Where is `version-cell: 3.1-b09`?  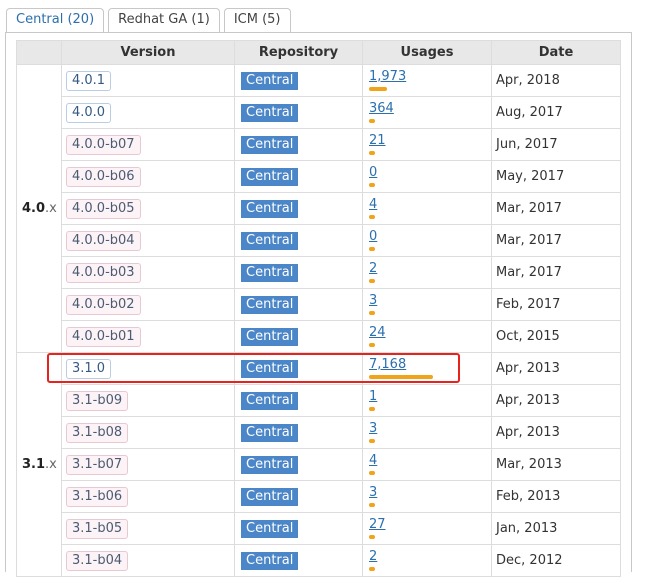
version-cell: 3.1-b09 is located at coordinates (148, 400).